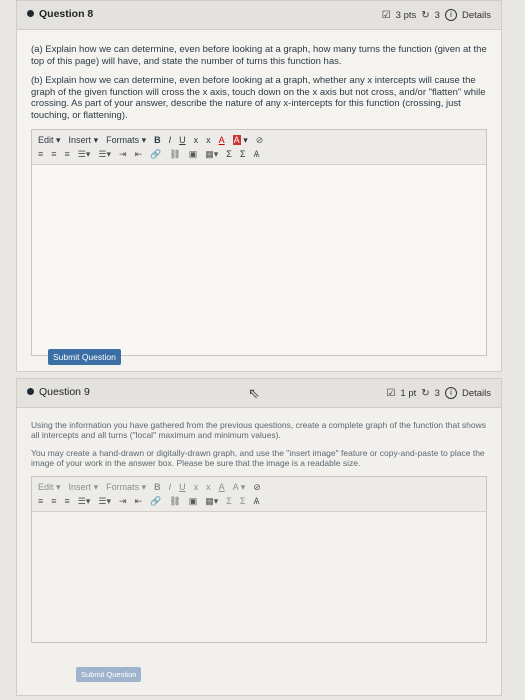 The height and width of the screenshot is (700, 525). Describe the element at coordinates (259, 15) in the screenshot. I see `question-header: Question 8 ☑ 3 pts ↻ 3 i Details` at that location.